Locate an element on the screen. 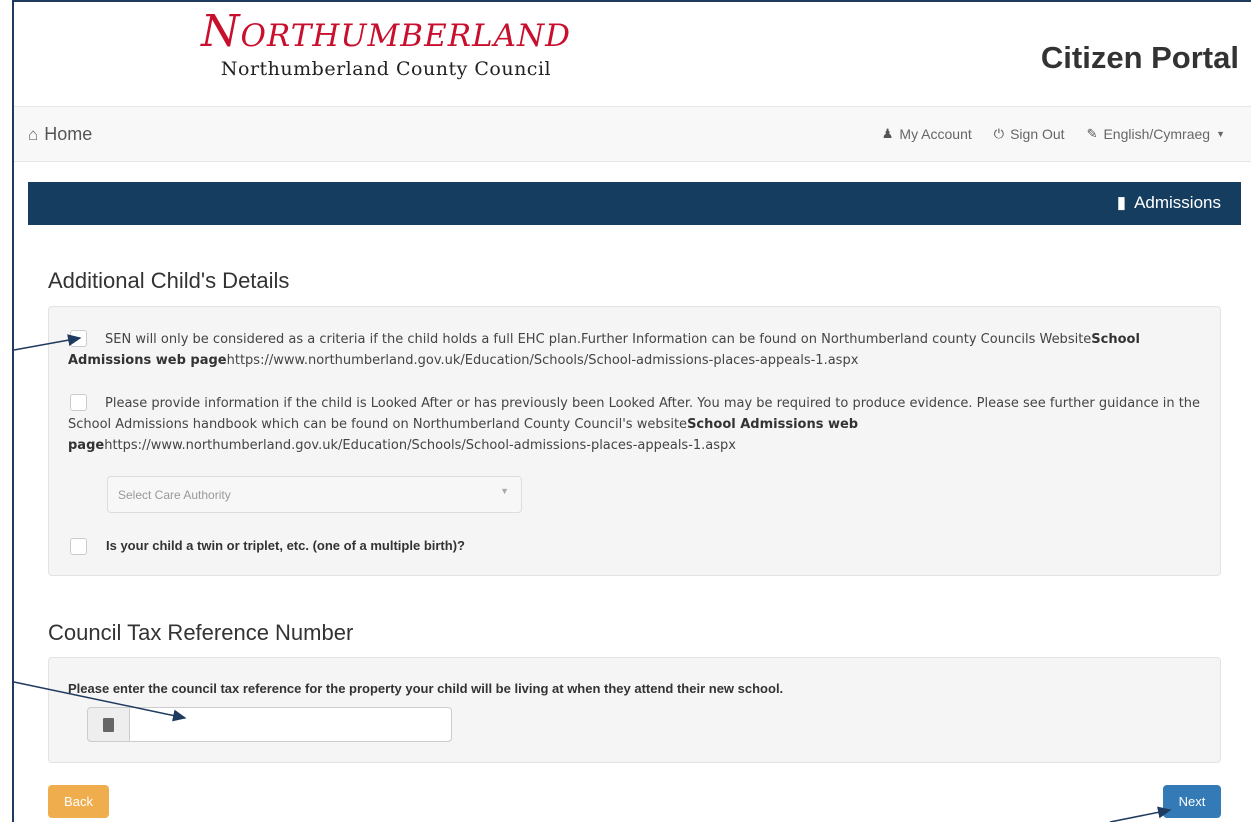 The height and width of the screenshot is (822, 1251). chevron-down-icon: ▼ is located at coordinates (504, 491).